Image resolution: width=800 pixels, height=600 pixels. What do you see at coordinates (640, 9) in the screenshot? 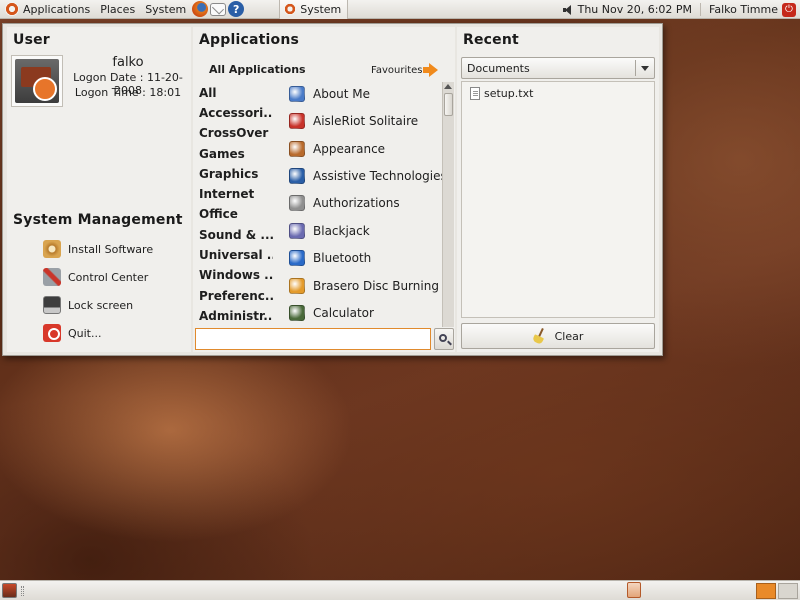
I see `clock: Thu Nov 20, 6:02 PM` at bounding box center [640, 9].